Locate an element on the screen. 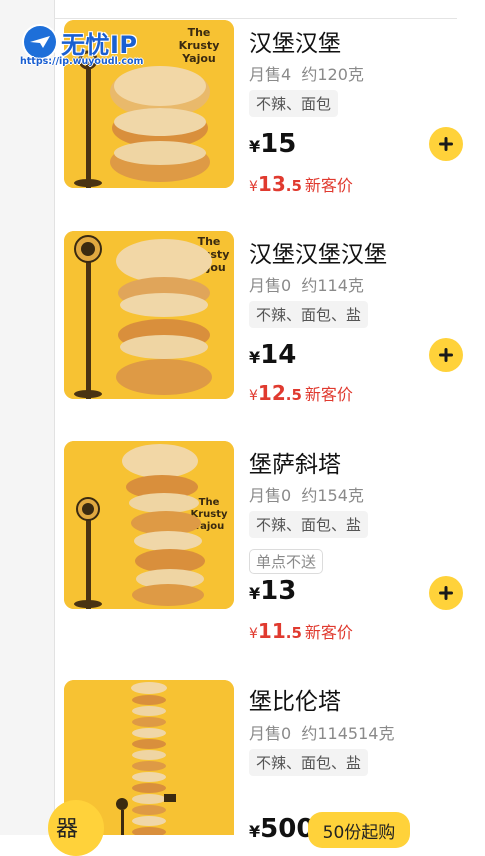 The image size is (485, 856). price-value: 13 is located at coordinates (278, 591).